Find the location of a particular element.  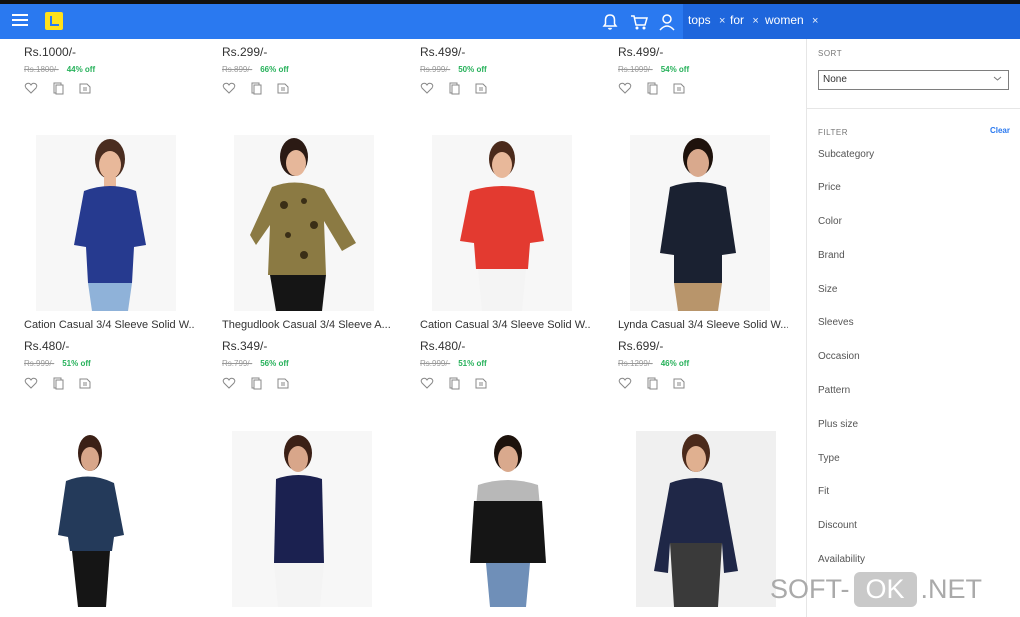

filter-subcategory: Subcategory is located at coordinates (846, 154).